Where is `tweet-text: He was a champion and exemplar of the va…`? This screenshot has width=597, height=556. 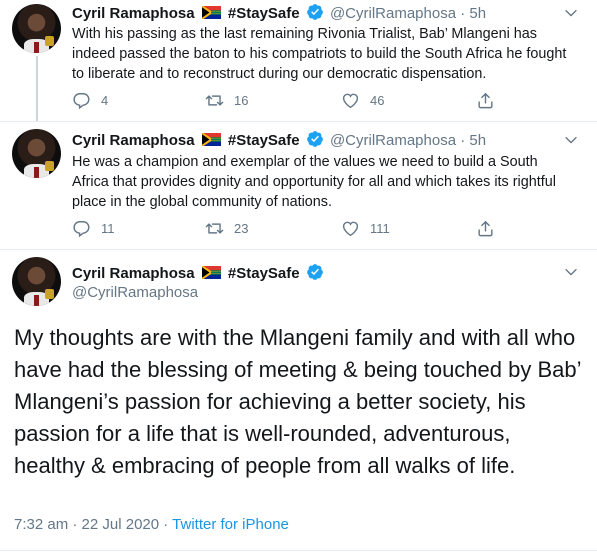
tweet-text: He was a champion and exemplar of the va… is located at coordinates (314, 182).